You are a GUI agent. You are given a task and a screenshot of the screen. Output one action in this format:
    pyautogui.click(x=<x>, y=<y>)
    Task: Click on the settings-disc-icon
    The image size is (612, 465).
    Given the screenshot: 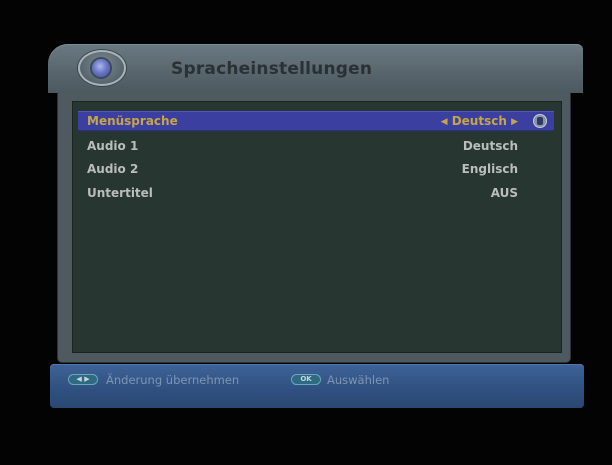 What is the action you would take?
    pyautogui.click(x=102, y=68)
    